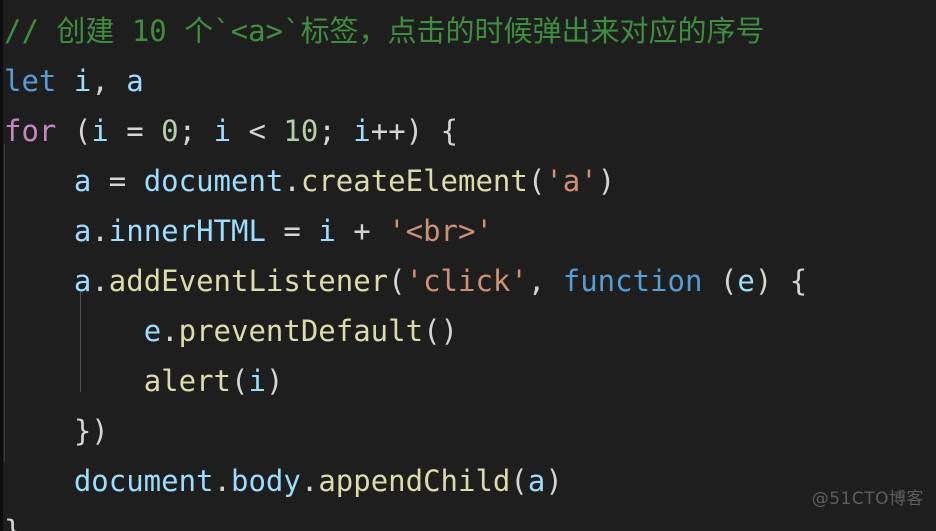 This screenshot has width=936, height=531. I want to click on code-line: }, so click(468, 518).